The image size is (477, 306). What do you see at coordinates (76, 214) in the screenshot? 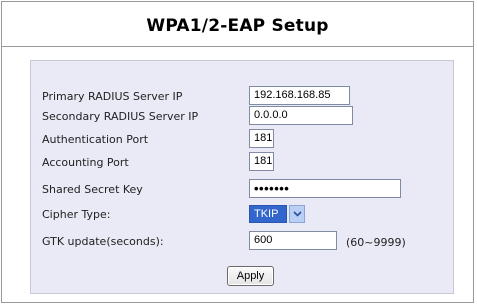
I see `cipher-type-label: Cipher Type:` at bounding box center [76, 214].